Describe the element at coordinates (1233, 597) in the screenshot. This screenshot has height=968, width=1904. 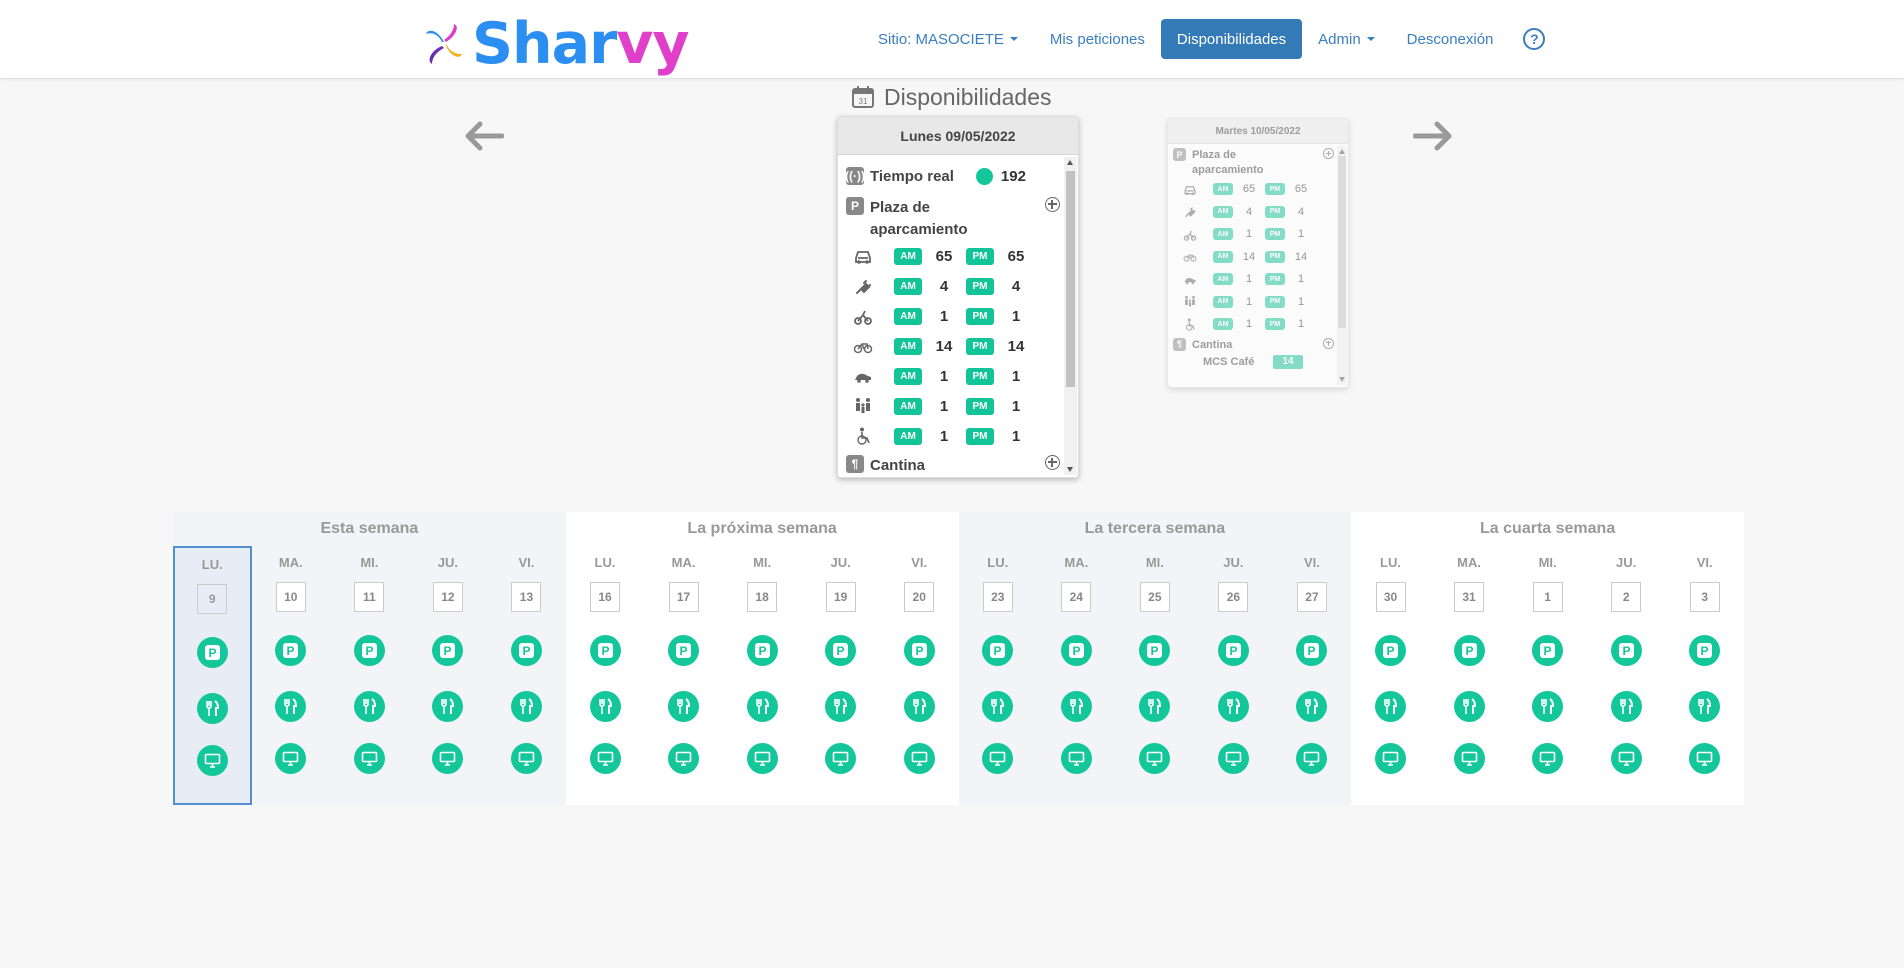
I see `day-number: 26` at that location.